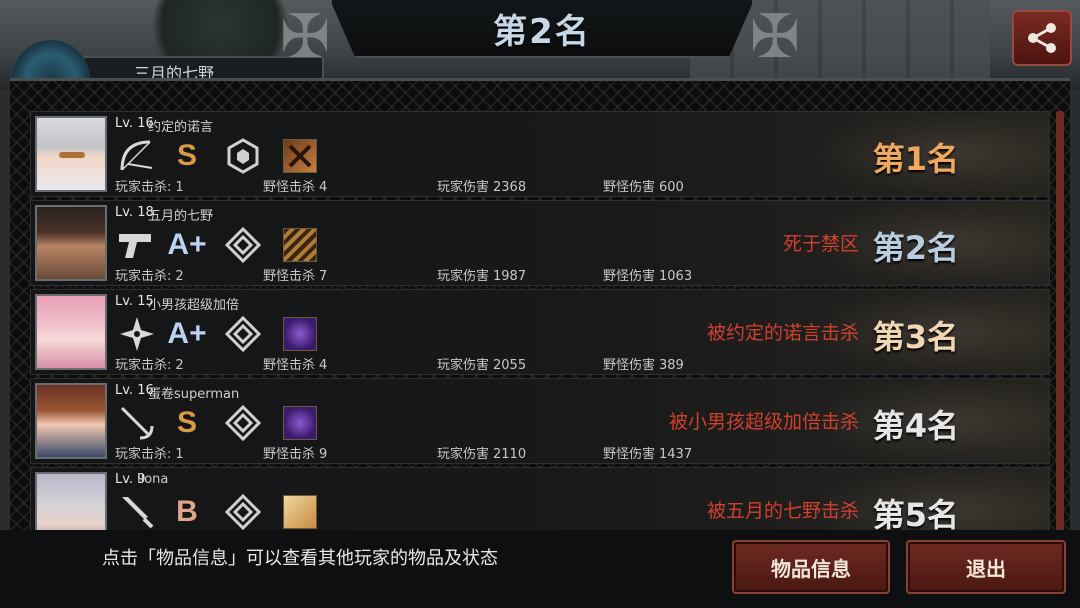 The width and height of the screenshot is (1080, 608). What do you see at coordinates (540, 569) in the screenshot?
I see `footer-bar: 点击「物品信息」可以查看其他玩家的物品及状态 物品信息 退出` at bounding box center [540, 569].